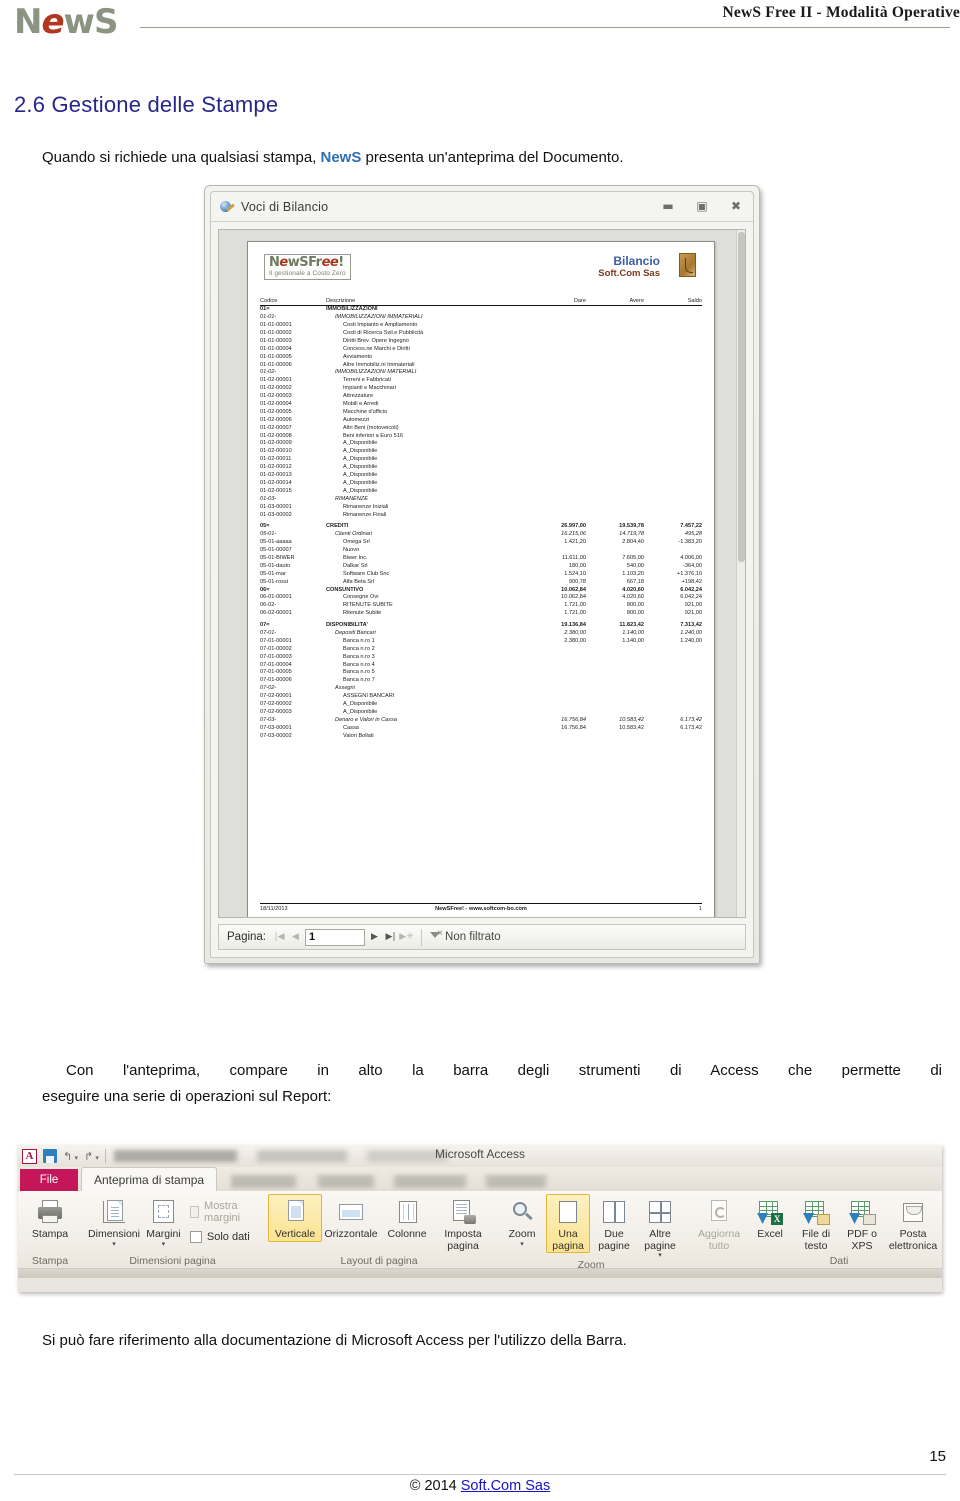  I want to click on group-label-zoom: Zoom, so click(591, 1265).